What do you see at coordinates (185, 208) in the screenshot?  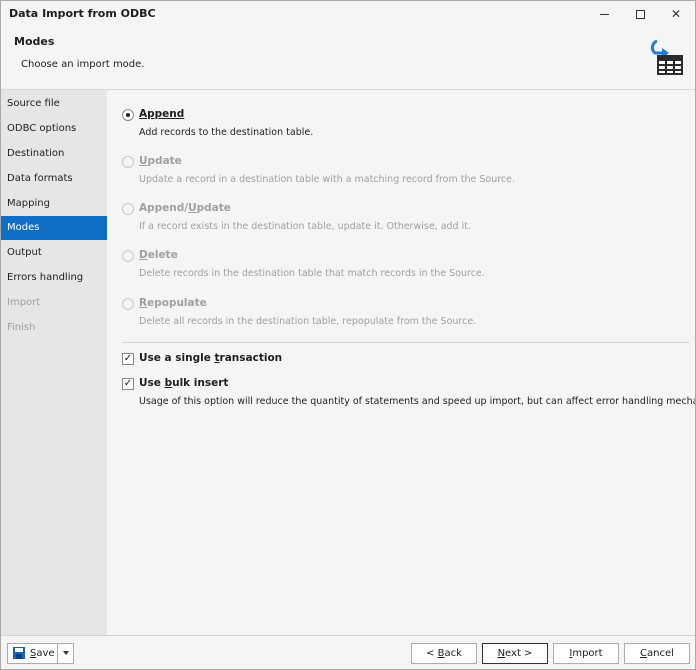 I see `append-update-label: Append/Update` at bounding box center [185, 208].